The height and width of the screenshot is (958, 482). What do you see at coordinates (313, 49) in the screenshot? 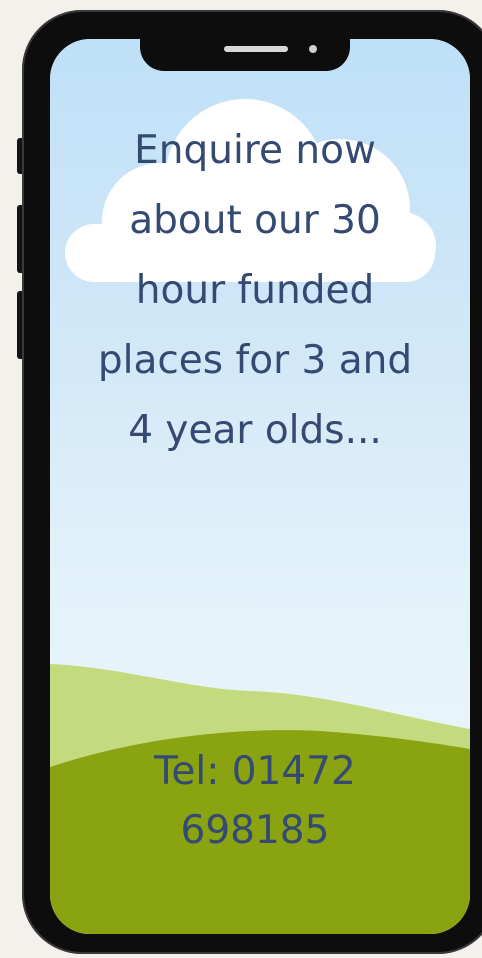
I see `camera-dot-icon` at bounding box center [313, 49].